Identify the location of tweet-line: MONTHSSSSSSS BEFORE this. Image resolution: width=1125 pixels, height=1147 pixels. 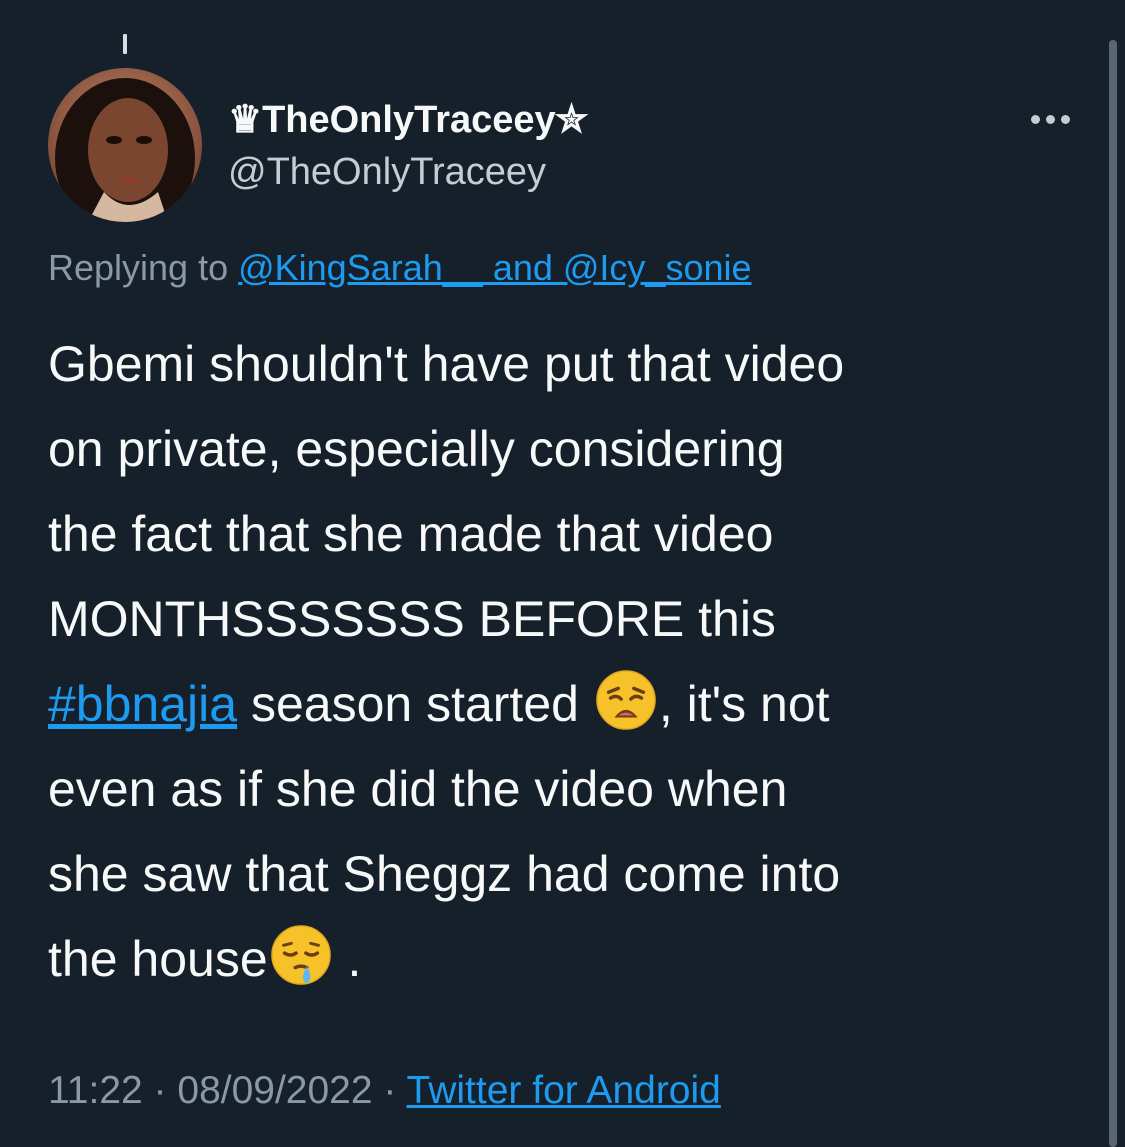
(412, 619).